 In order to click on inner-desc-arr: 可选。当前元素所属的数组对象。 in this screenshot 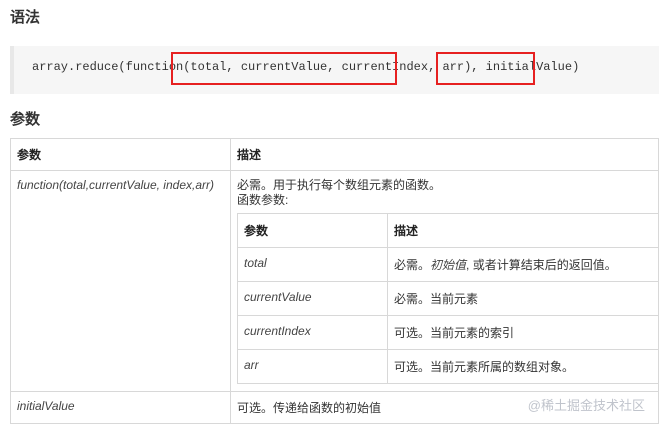, I will do `click(523, 367)`.